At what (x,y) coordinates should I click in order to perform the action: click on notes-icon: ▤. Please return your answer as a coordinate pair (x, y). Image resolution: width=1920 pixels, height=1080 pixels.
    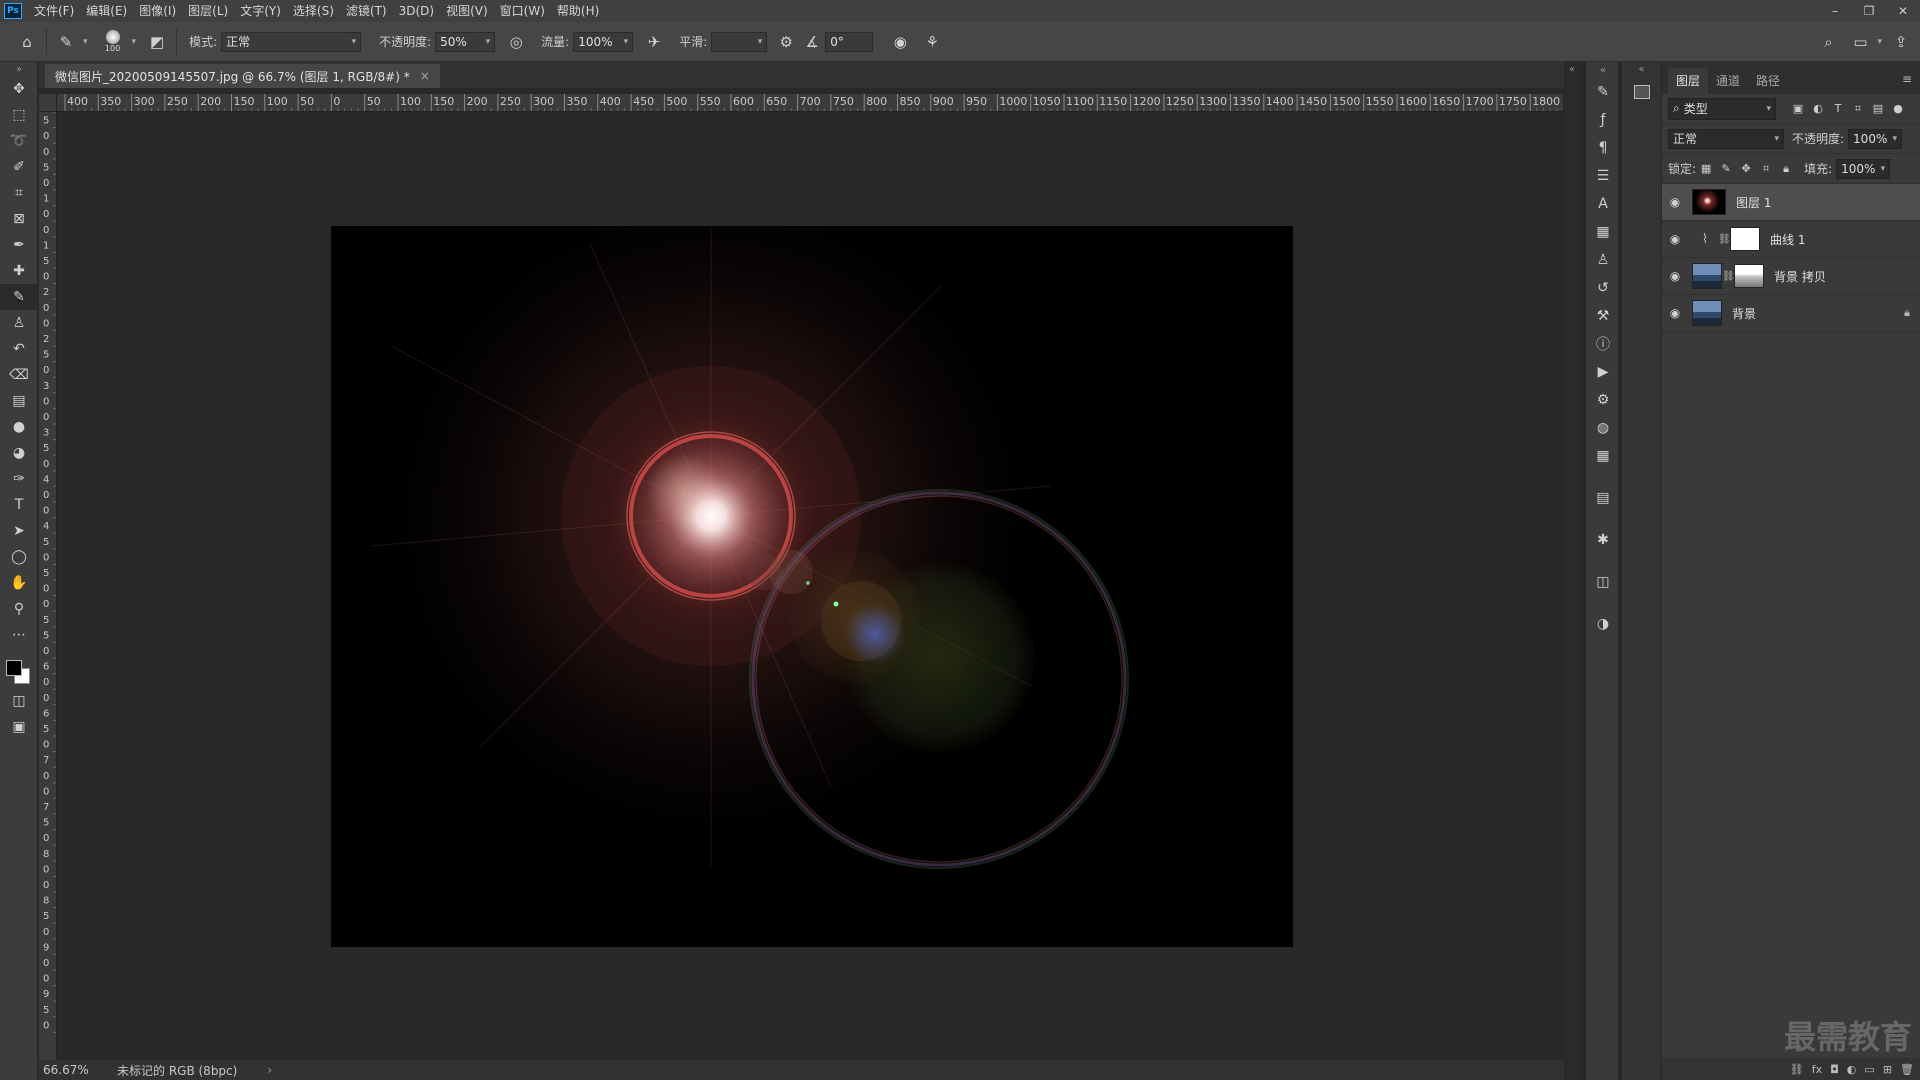
    Looking at the image, I should click on (1603, 498).